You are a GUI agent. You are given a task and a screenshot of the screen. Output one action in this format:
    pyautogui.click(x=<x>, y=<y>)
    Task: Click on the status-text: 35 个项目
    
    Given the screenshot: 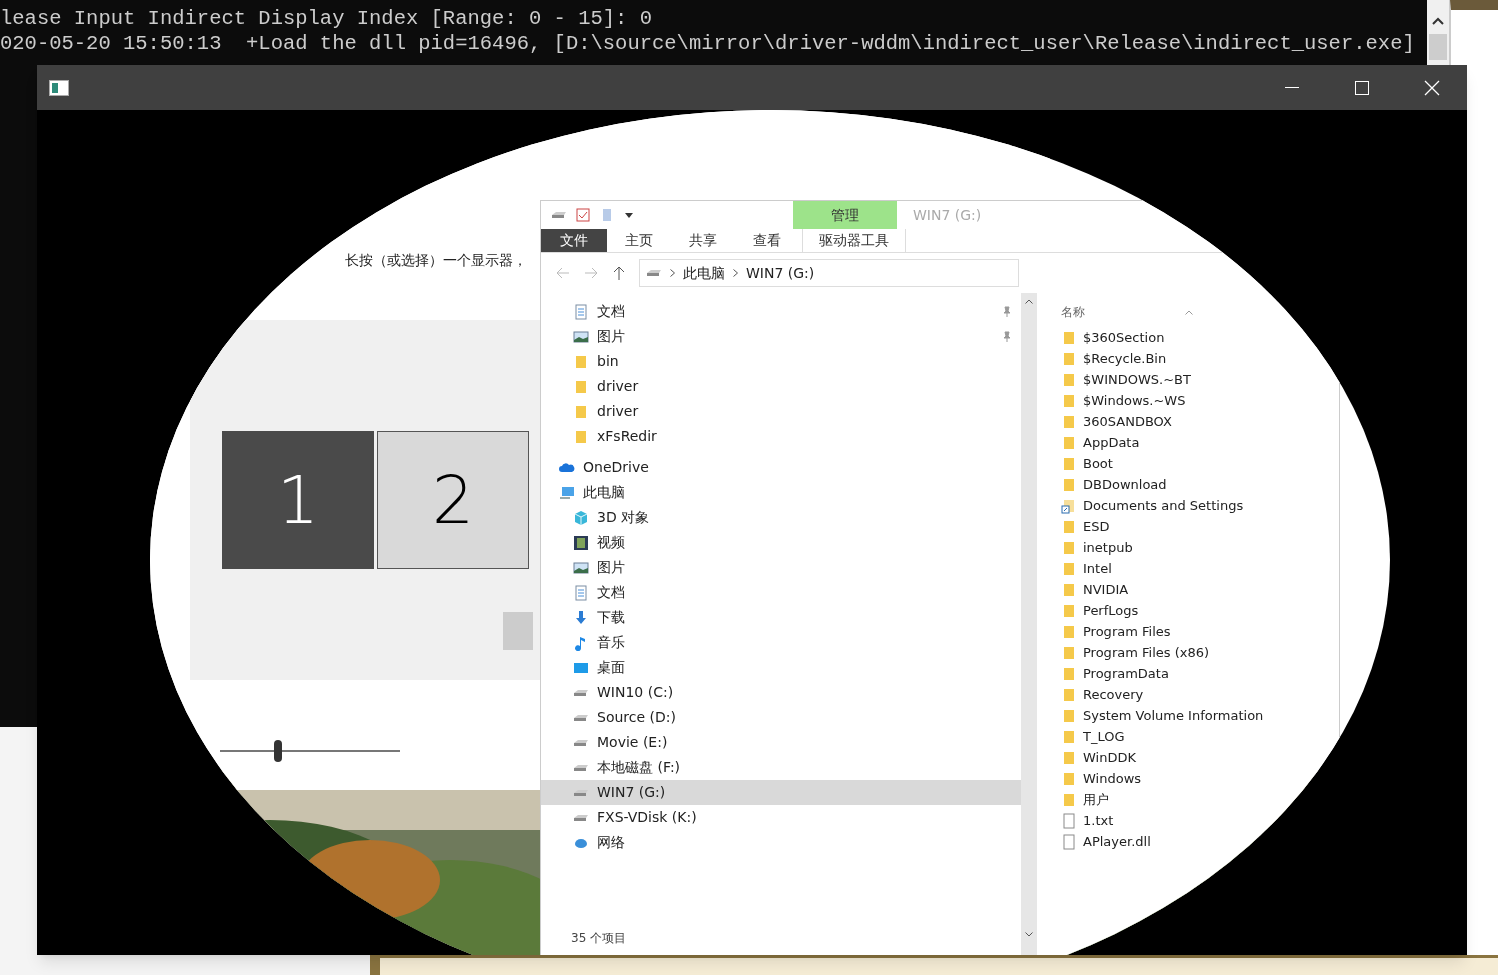 What is the action you would take?
    pyautogui.click(x=599, y=938)
    